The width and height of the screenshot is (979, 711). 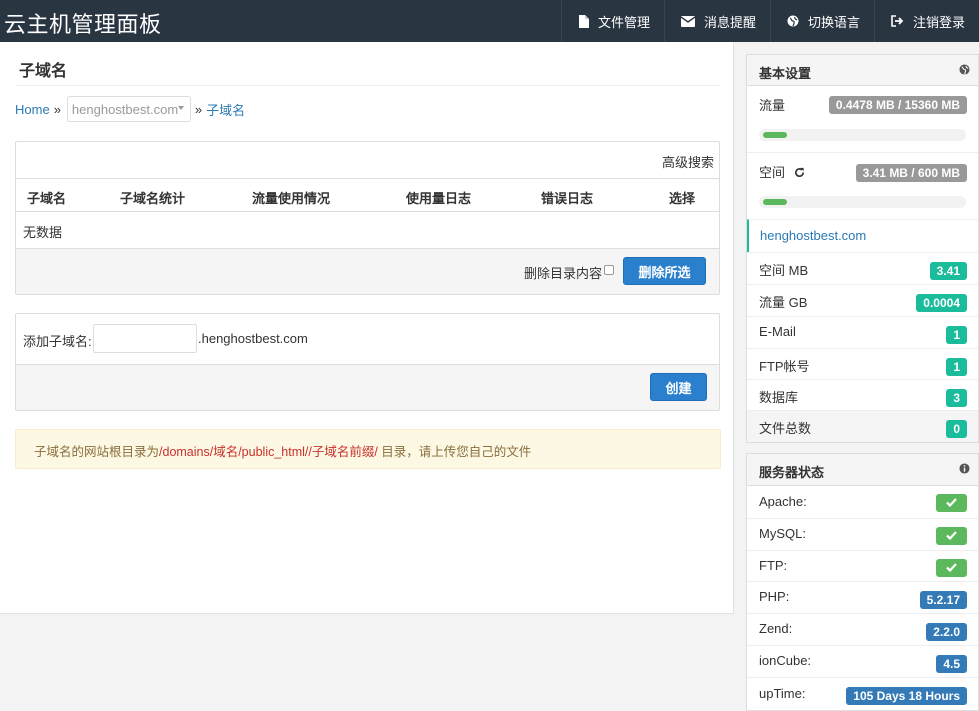 I want to click on traffic-progress-bar, so click(x=775, y=135).